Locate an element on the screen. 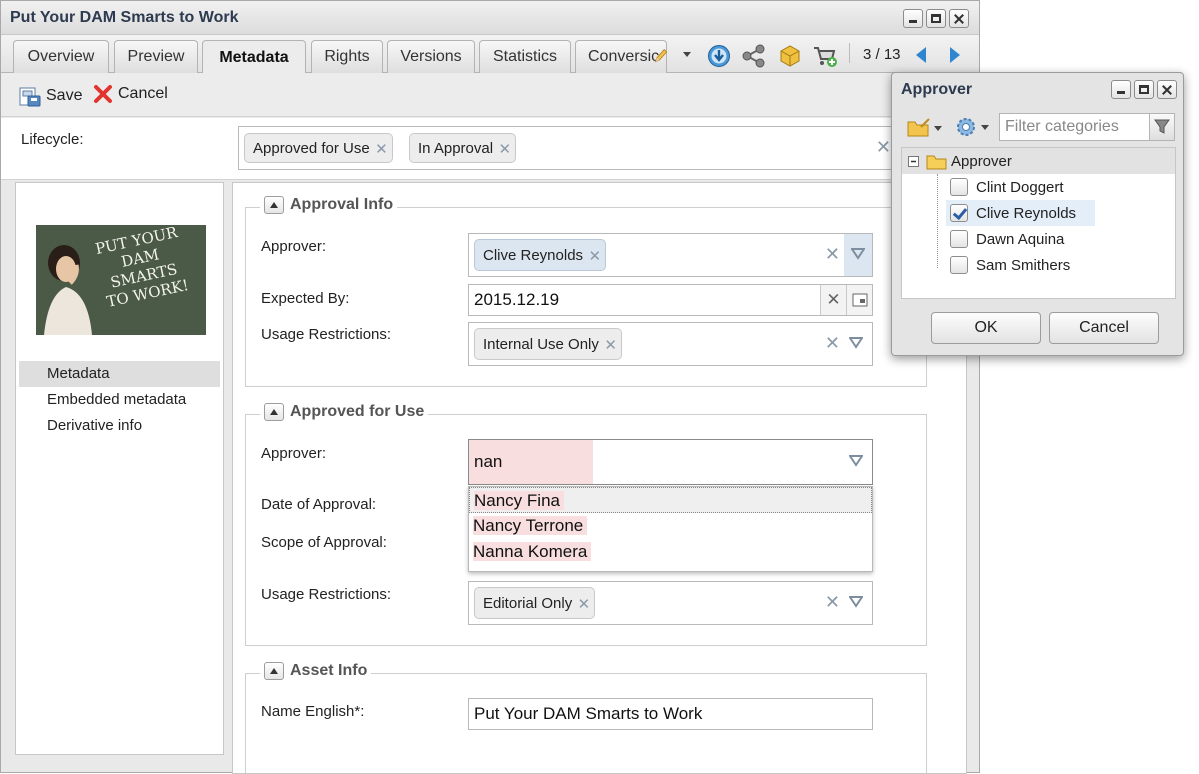 Image resolution: width=1199 pixels, height=774 pixels. tree-item-label: Clive Reynolds is located at coordinates (1026, 213).